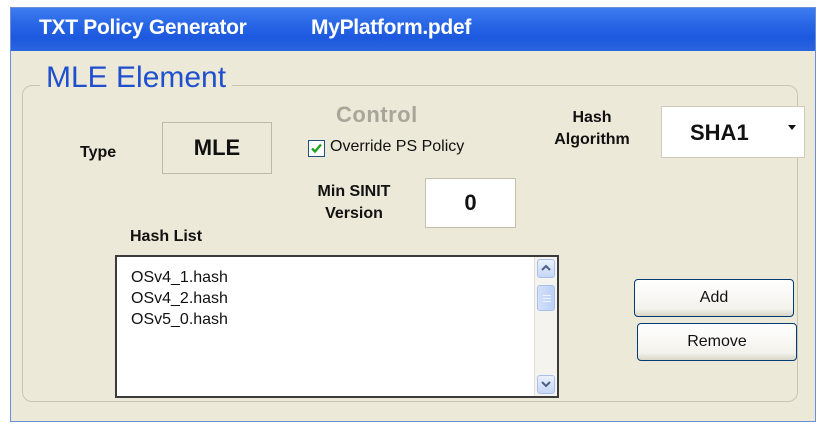  What do you see at coordinates (470, 203) in the screenshot?
I see `min-sinit-version-input: 0` at bounding box center [470, 203].